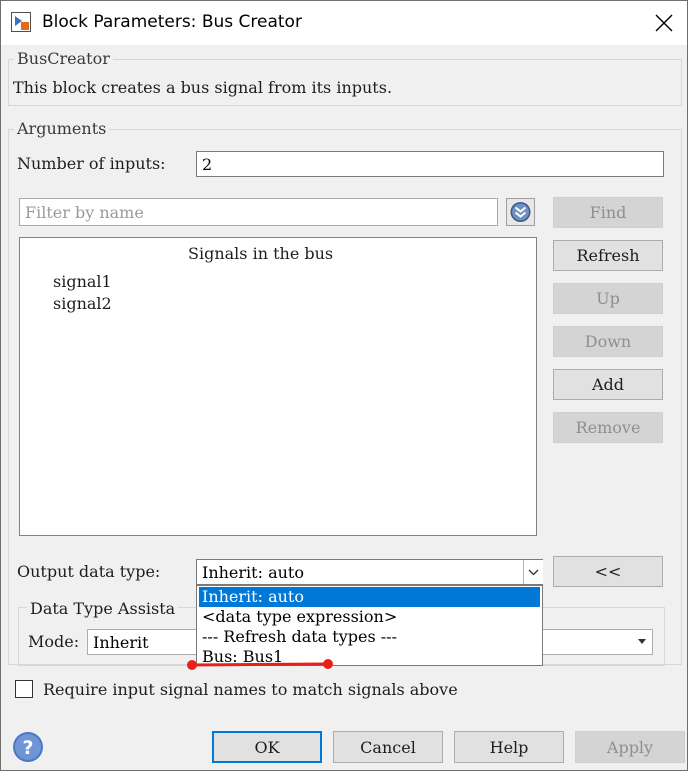 The image size is (688, 771). I want to click on output-data-type-select: Inherit: auto, so click(369, 572).